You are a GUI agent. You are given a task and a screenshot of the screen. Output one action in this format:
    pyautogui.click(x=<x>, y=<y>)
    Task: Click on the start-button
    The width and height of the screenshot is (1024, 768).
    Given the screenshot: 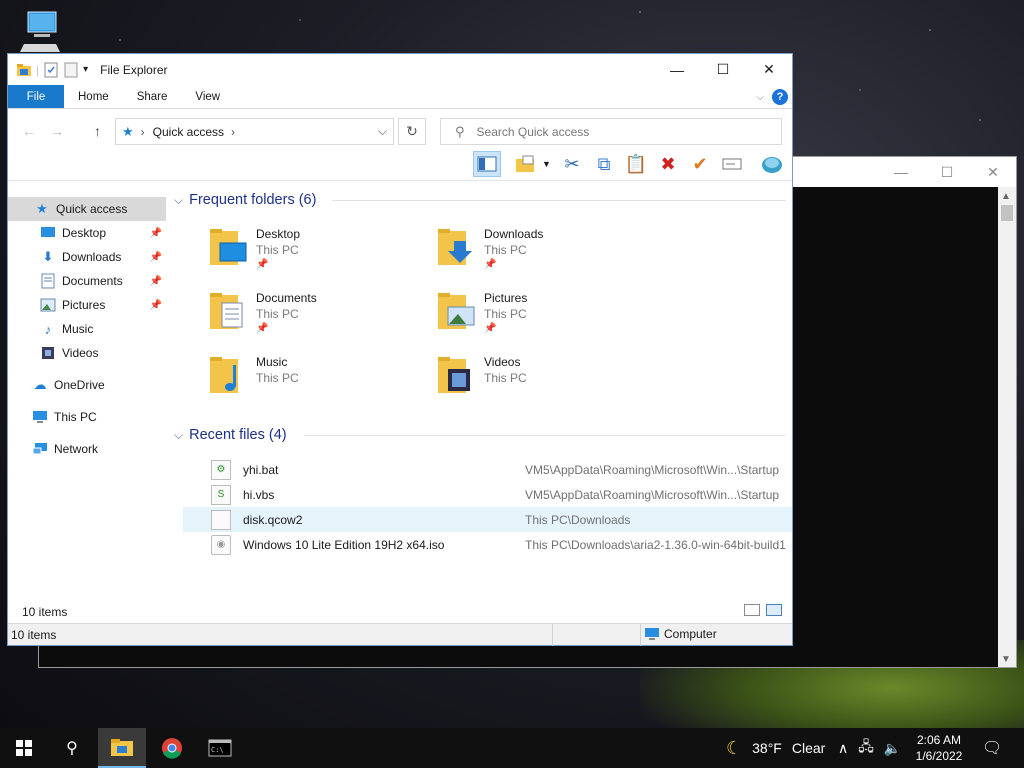 What is the action you would take?
    pyautogui.click(x=24, y=748)
    